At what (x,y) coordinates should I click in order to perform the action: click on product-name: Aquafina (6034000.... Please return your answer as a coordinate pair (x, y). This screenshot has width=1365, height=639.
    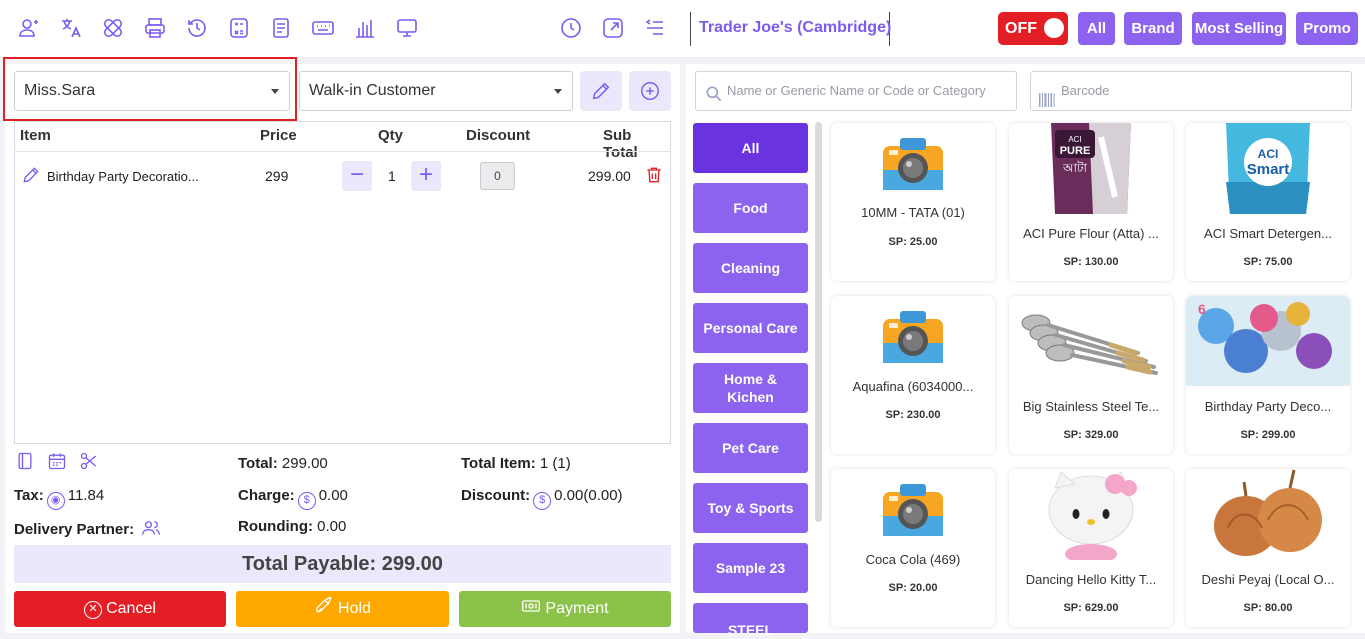
    Looking at the image, I should click on (913, 386).